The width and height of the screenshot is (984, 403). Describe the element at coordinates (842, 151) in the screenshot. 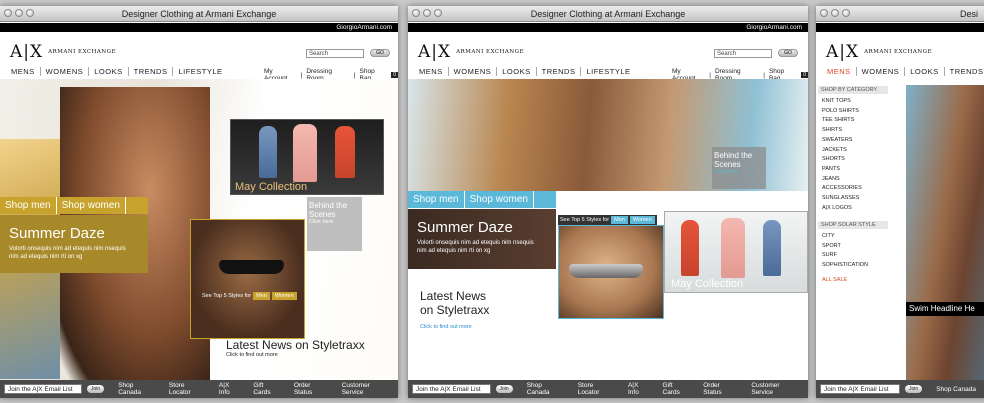

I see `category-item: JACKETS` at that location.